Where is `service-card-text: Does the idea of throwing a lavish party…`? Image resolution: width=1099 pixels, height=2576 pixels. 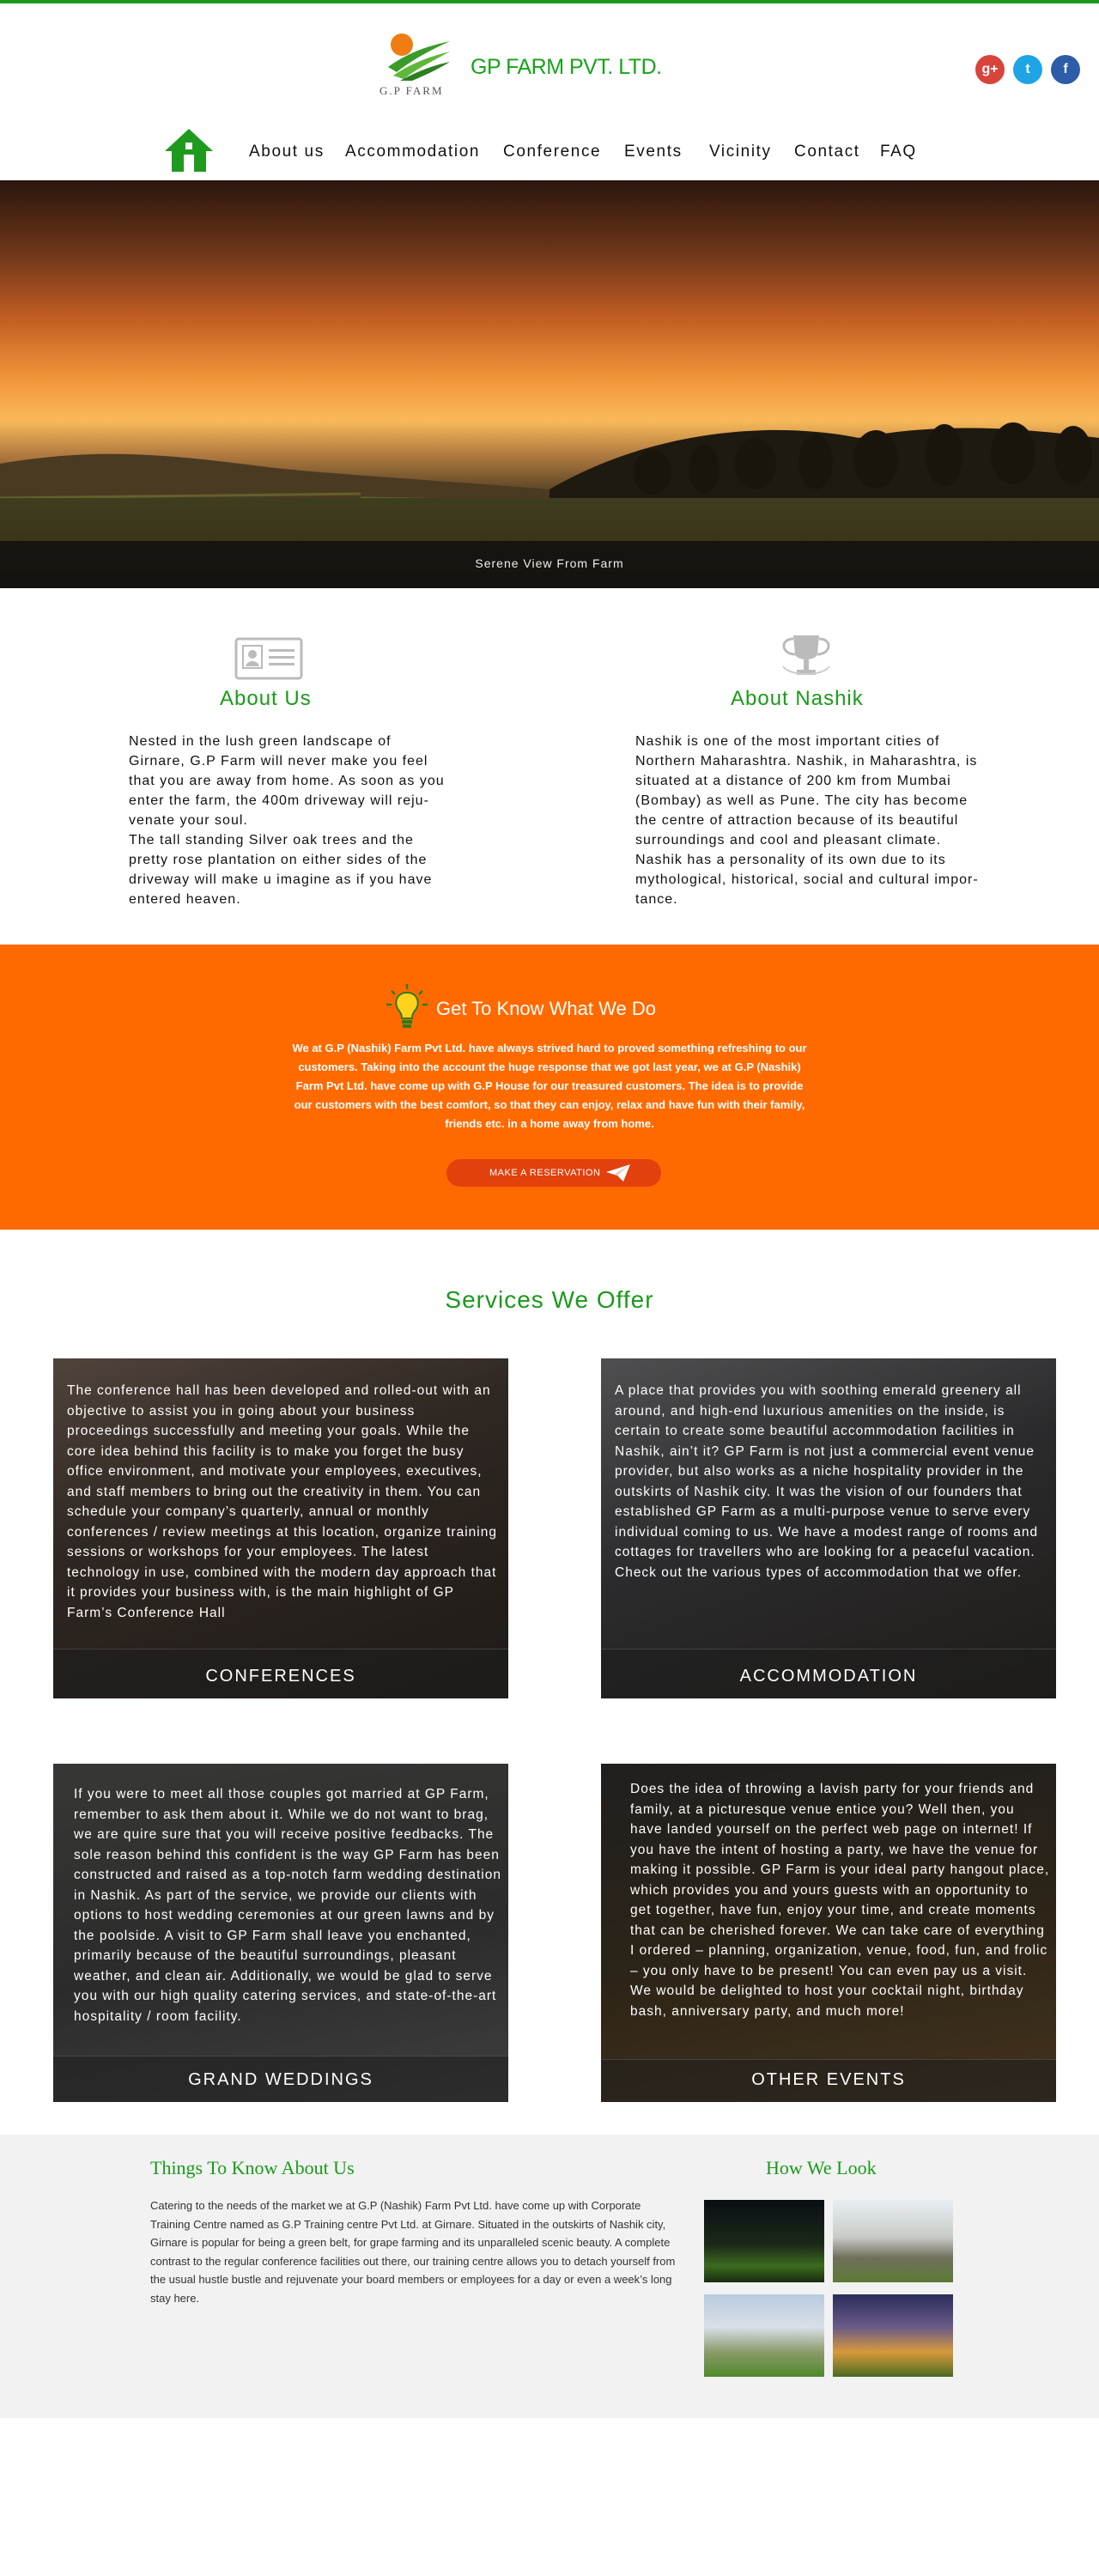
service-card-text: Does the idea of throwing a lavish party… is located at coordinates (840, 1901).